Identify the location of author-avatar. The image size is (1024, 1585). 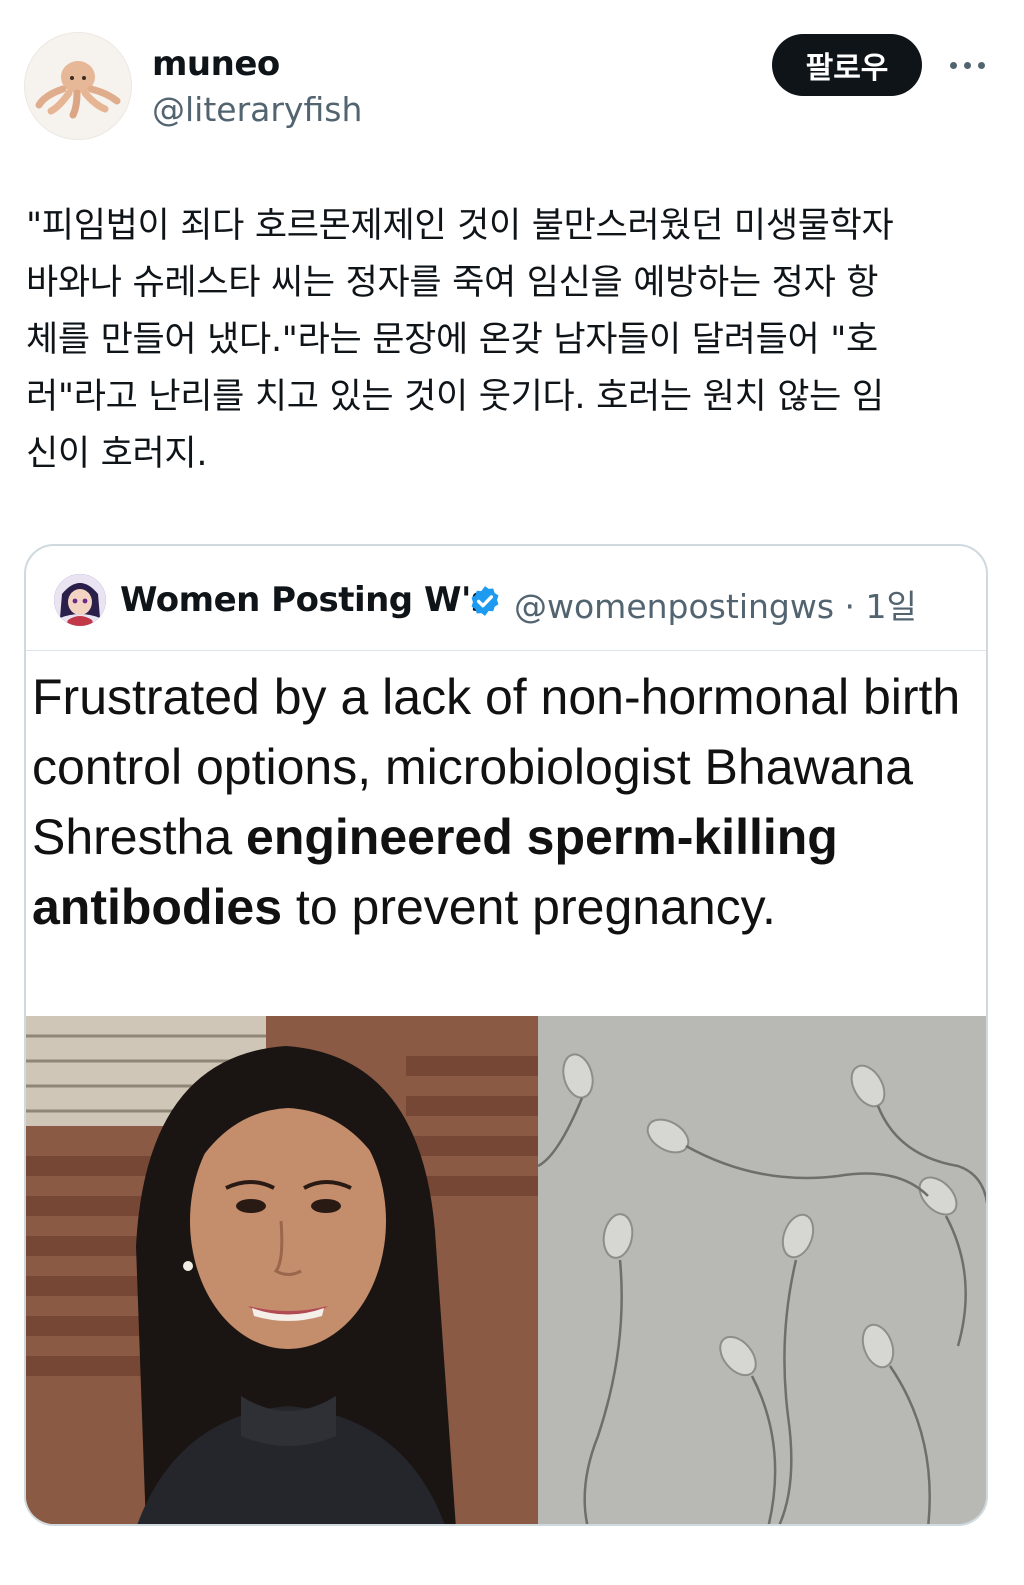
(78, 86).